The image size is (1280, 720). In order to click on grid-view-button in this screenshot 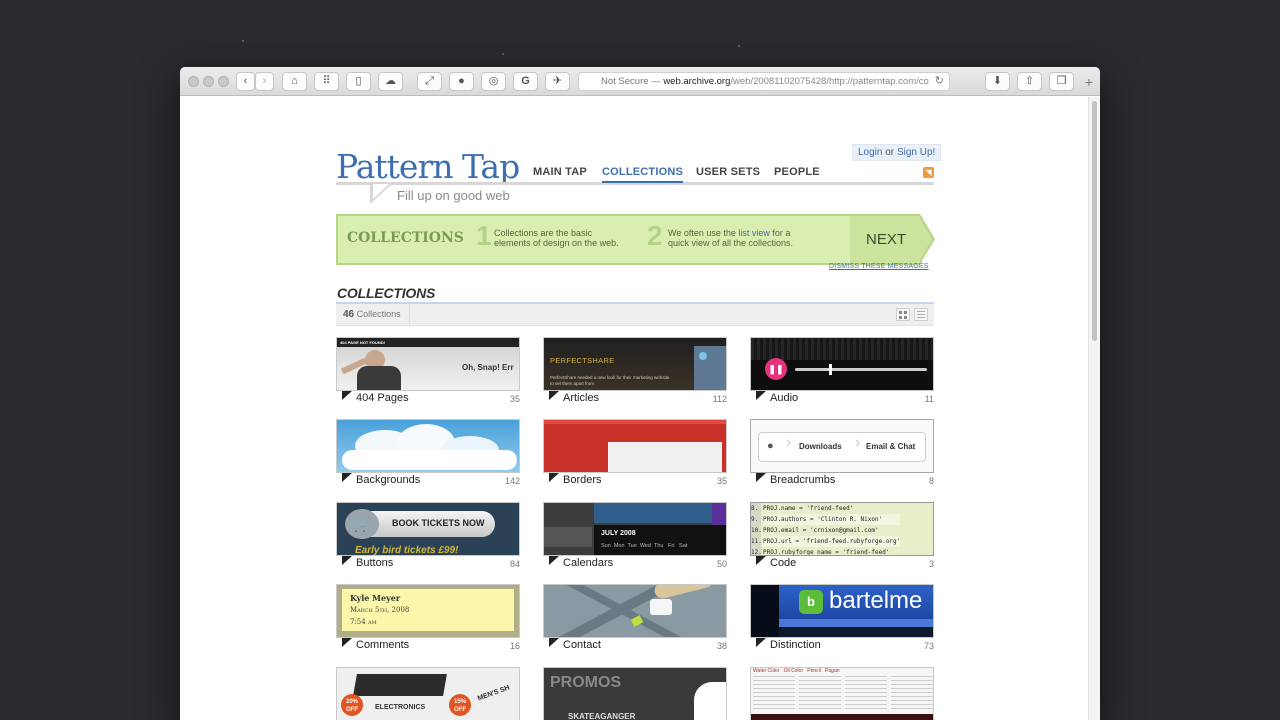, I will do `click(903, 314)`.